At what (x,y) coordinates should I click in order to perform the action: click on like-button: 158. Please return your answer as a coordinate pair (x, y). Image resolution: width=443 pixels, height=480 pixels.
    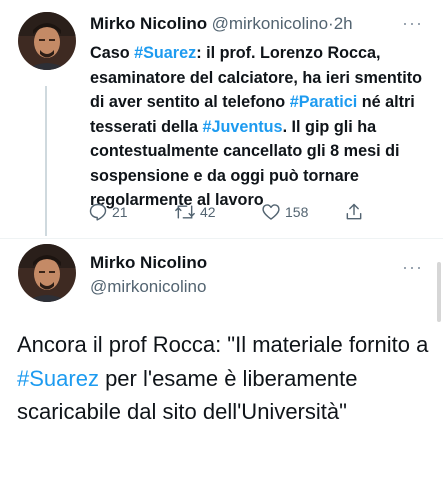
    Looking at the image, I should click on (284, 212).